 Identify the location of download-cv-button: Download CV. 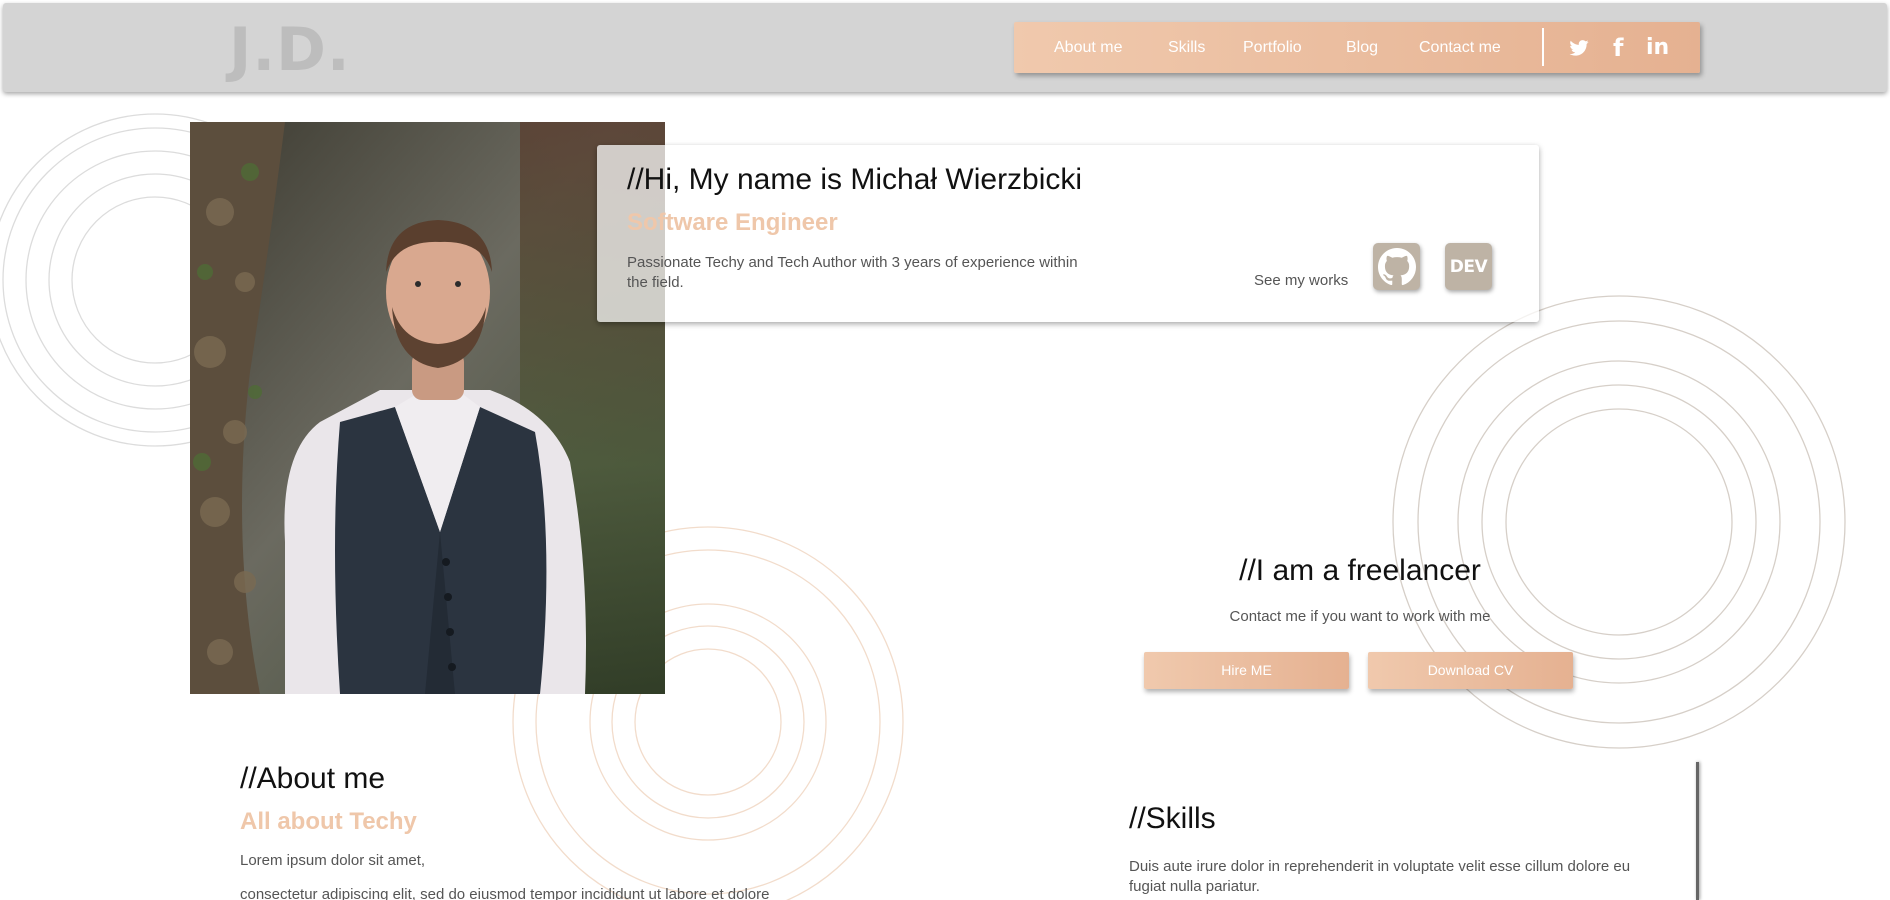
(1470, 670).